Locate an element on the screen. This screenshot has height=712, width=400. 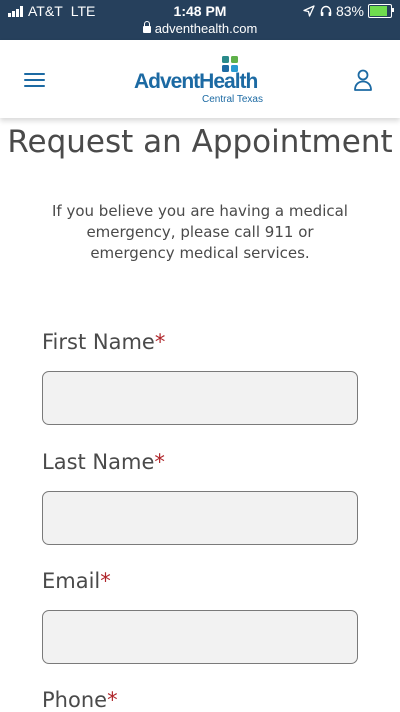
phone-label: Phone* is located at coordinates (80, 700).